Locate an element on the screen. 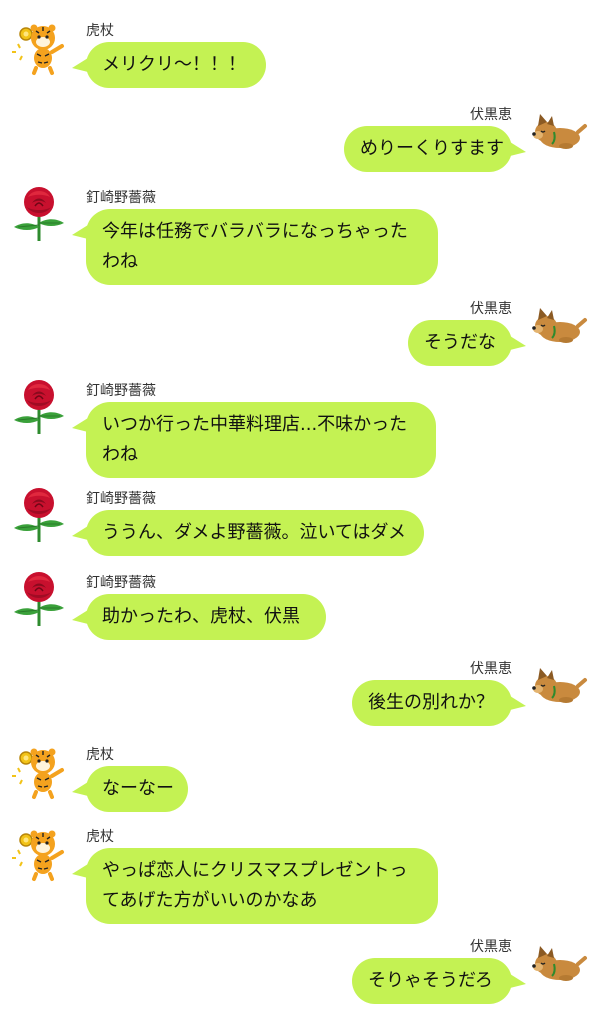  message-bubble: めりーくりすます is located at coordinates (428, 149).